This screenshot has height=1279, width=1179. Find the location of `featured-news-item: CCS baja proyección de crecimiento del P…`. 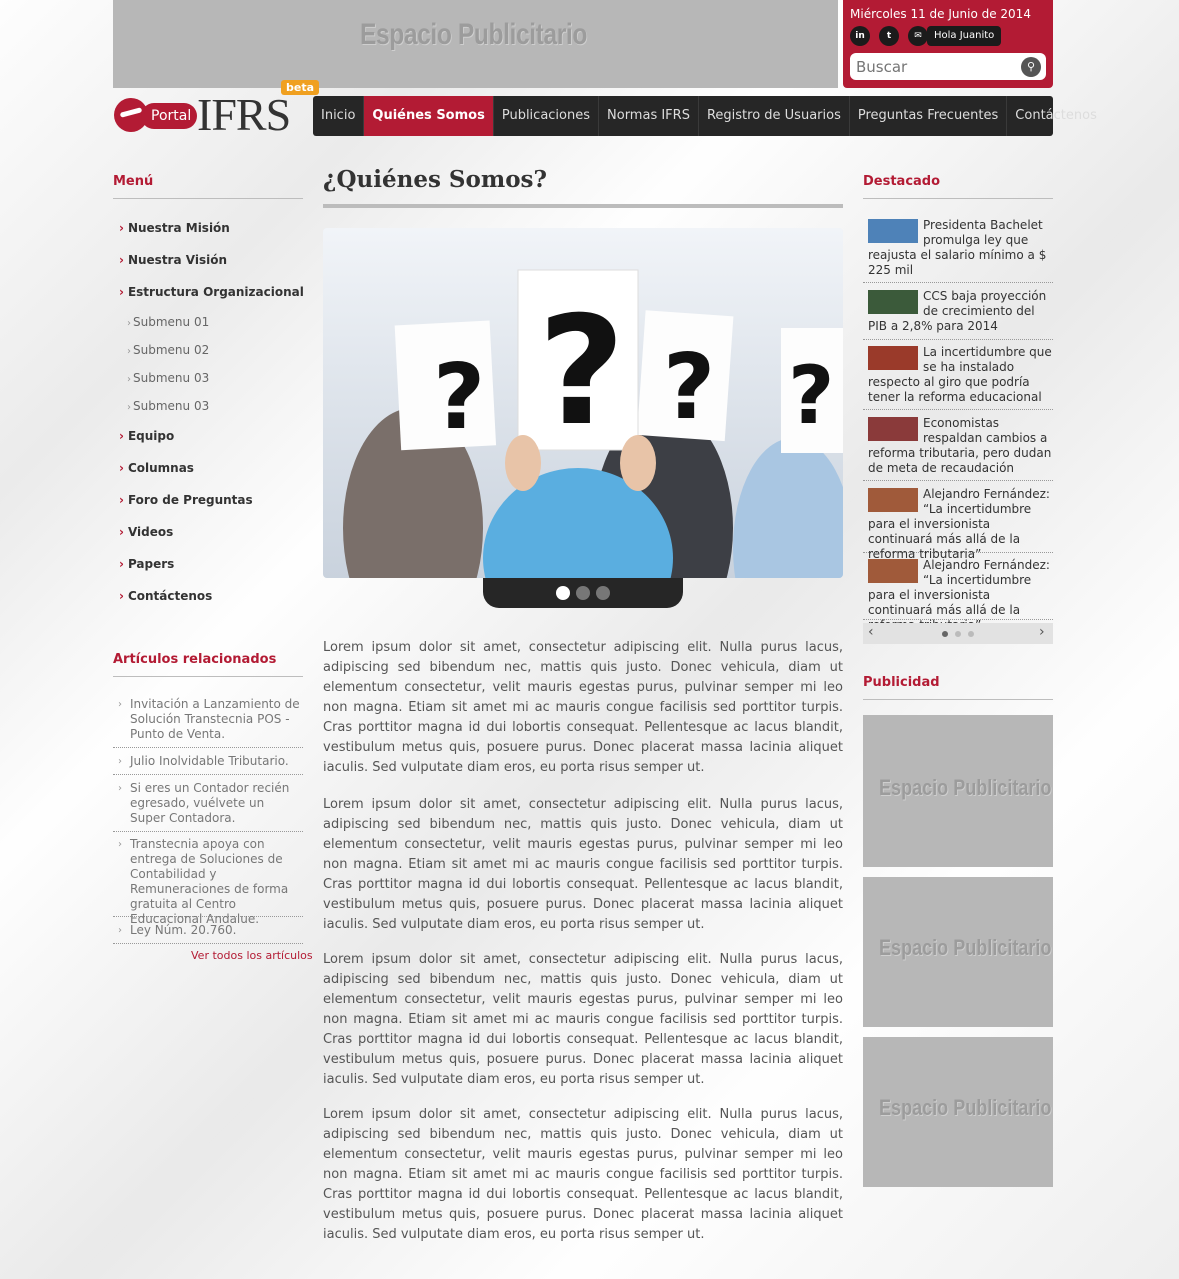

featured-news-item: CCS baja proyección de crecimiento del P… is located at coordinates (958, 314).